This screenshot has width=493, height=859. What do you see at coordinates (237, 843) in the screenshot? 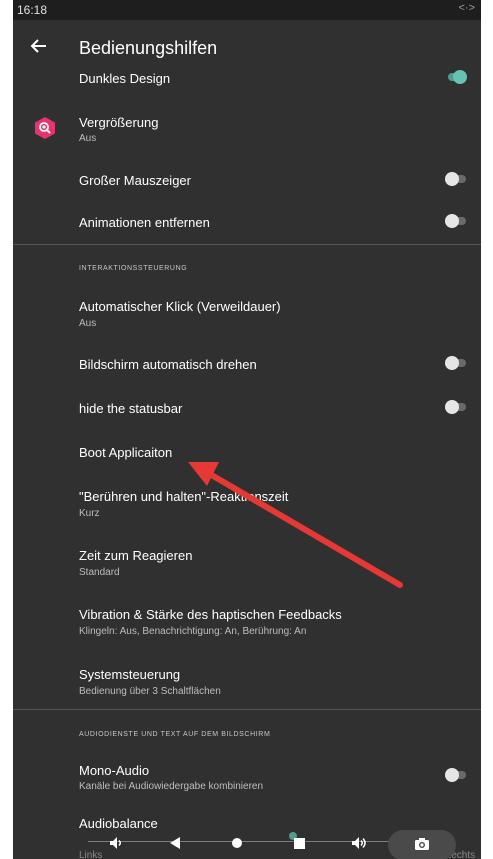
I see `home-circle-icon` at bounding box center [237, 843].